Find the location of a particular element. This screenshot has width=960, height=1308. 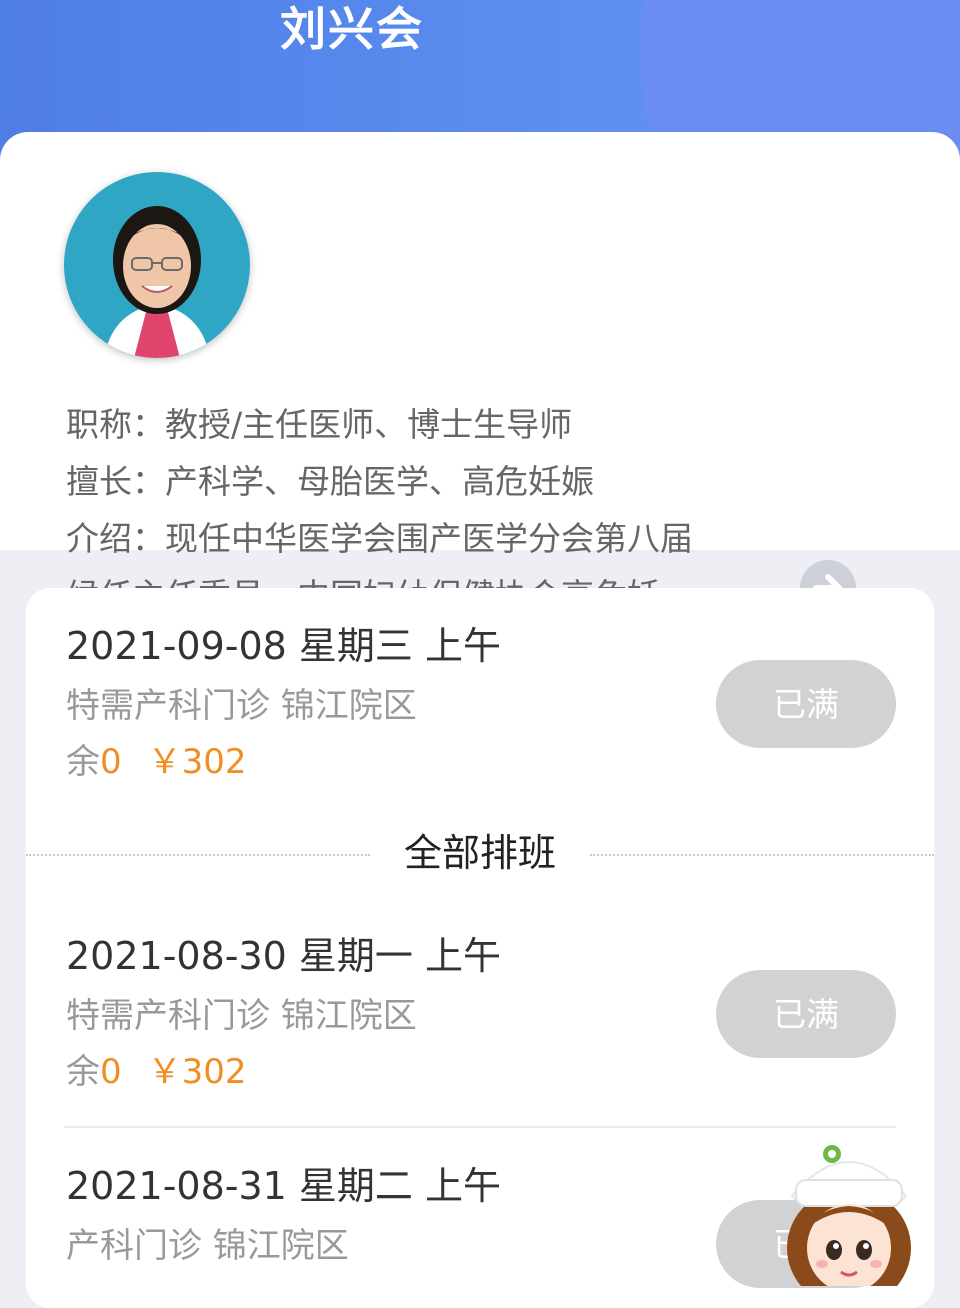

doctor-intro-line-1: 介绍：现任中华医学会围产医学分会第八届 is located at coordinates (379, 538).